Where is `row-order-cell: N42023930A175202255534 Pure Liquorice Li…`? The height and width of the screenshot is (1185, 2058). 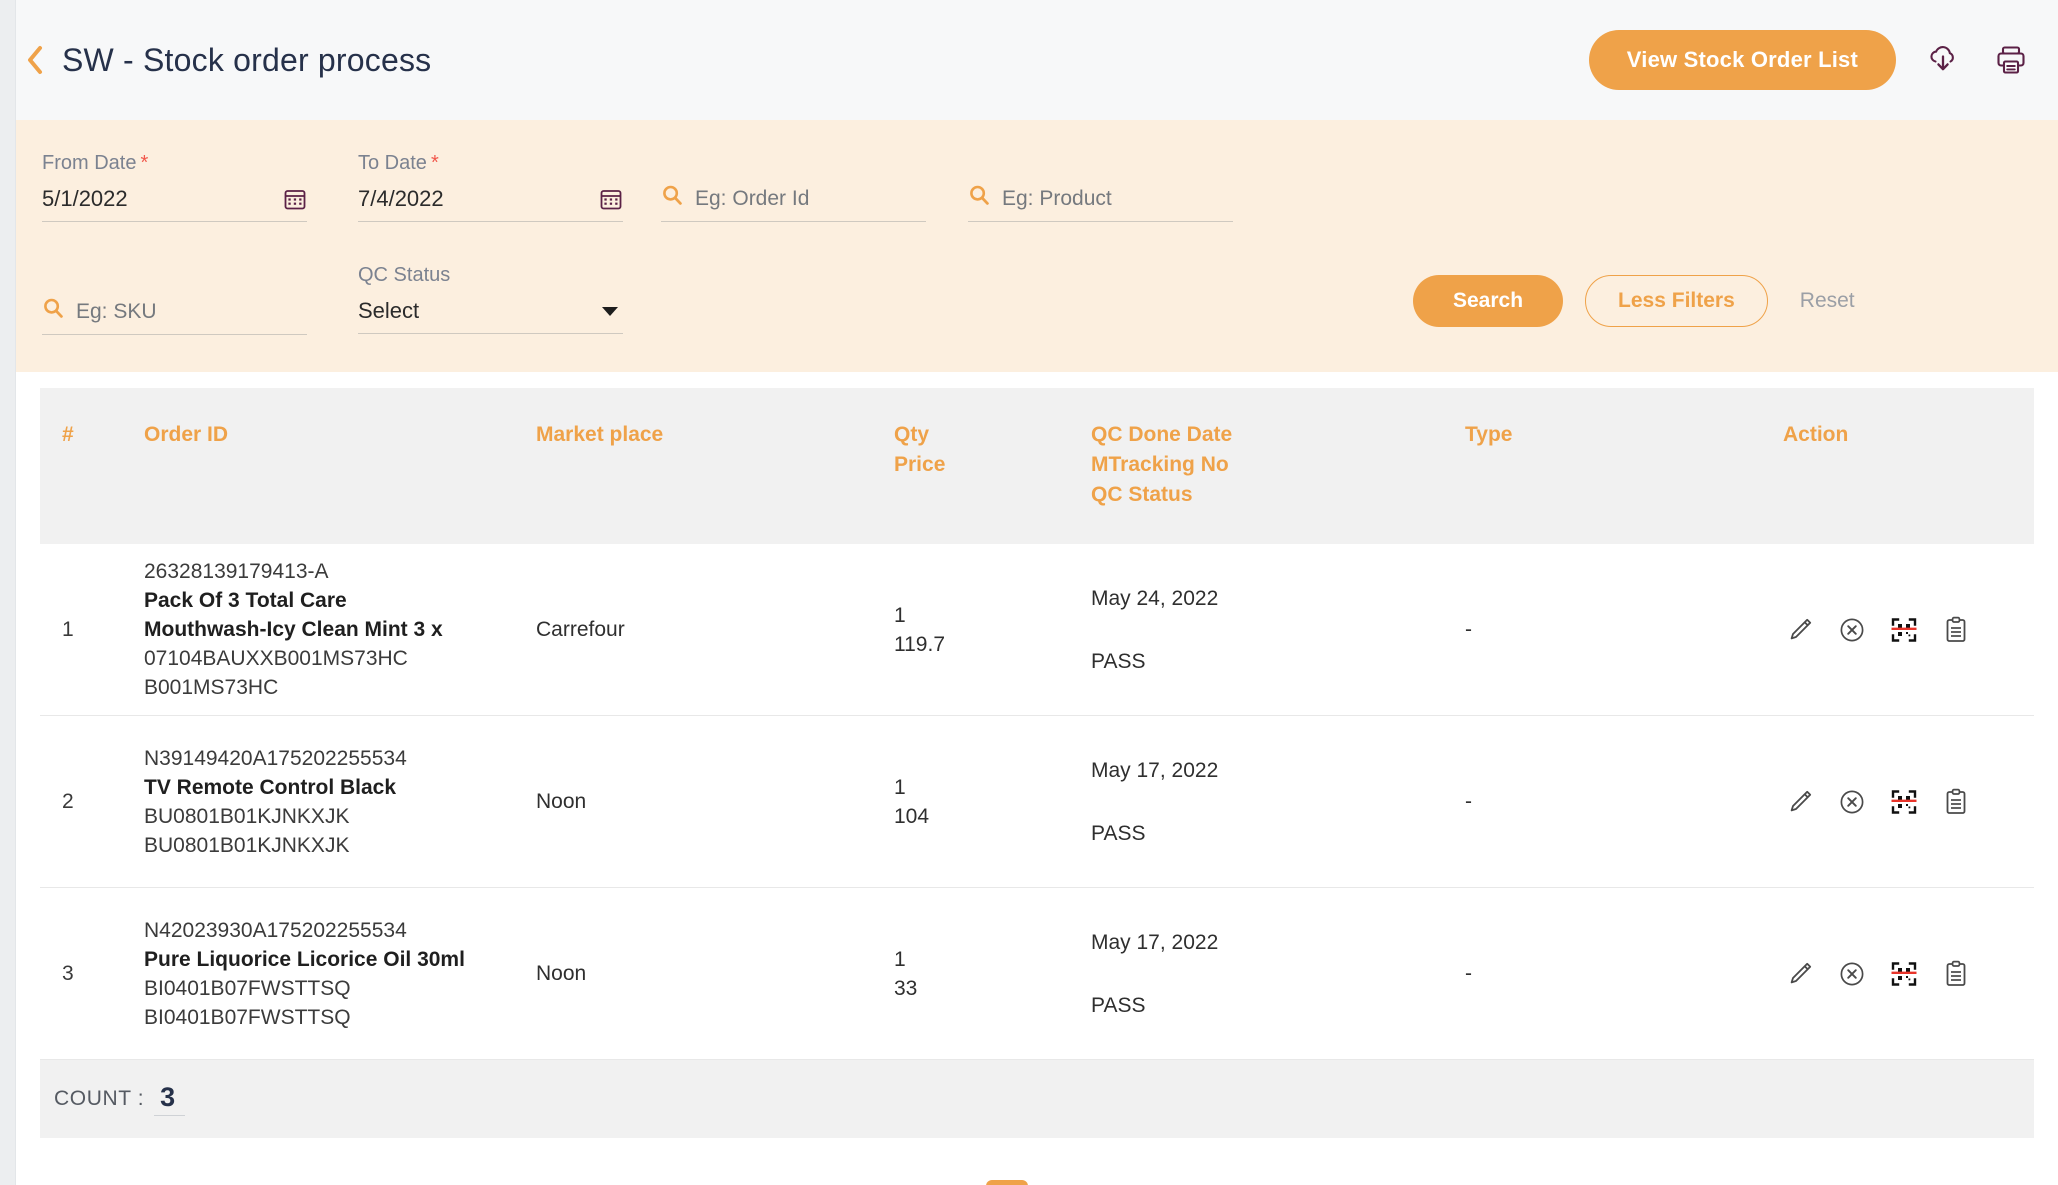
row-order-cell: N42023930A175202255534 Pure Liquorice Li… is located at coordinates (340, 974).